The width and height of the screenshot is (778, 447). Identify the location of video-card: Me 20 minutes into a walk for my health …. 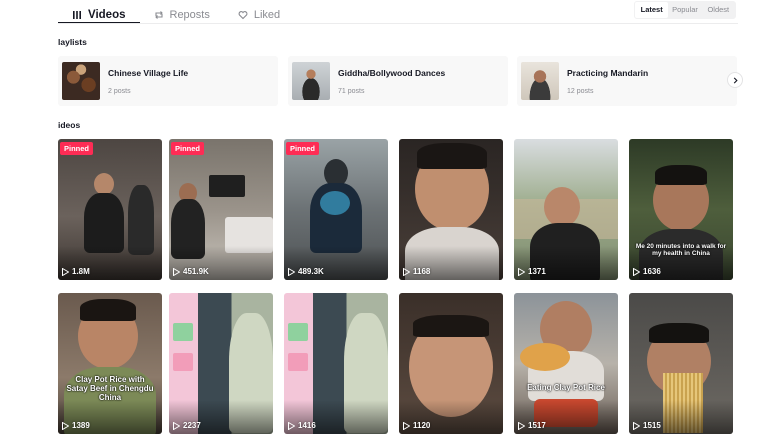
(681, 209).